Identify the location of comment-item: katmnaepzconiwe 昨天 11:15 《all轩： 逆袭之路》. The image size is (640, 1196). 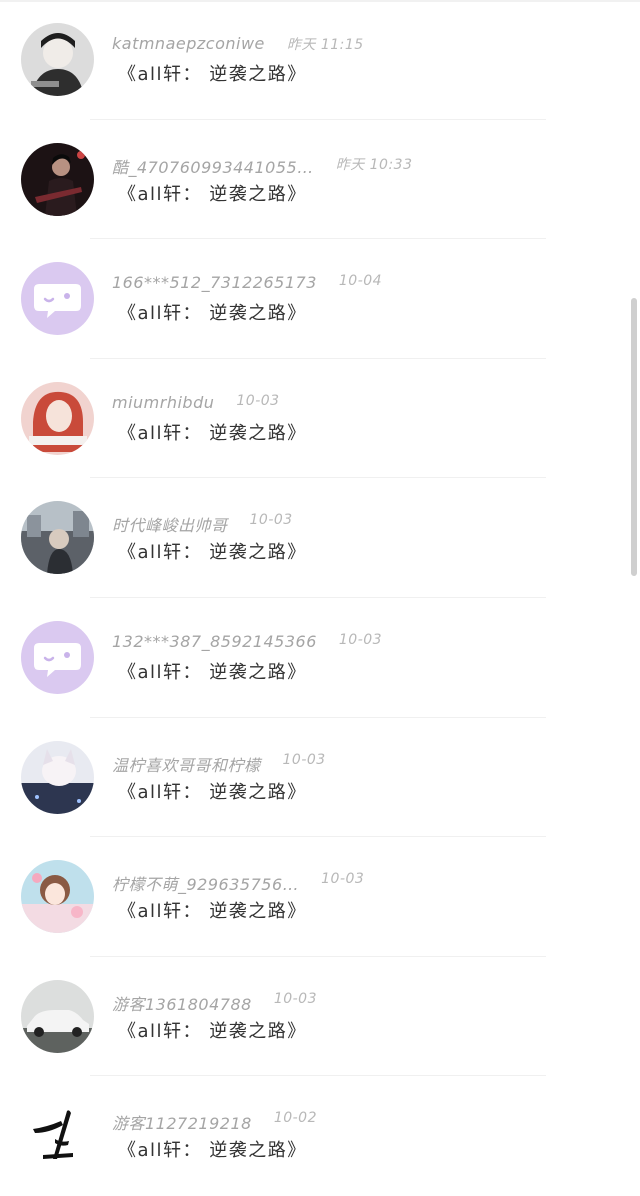
(314, 60).